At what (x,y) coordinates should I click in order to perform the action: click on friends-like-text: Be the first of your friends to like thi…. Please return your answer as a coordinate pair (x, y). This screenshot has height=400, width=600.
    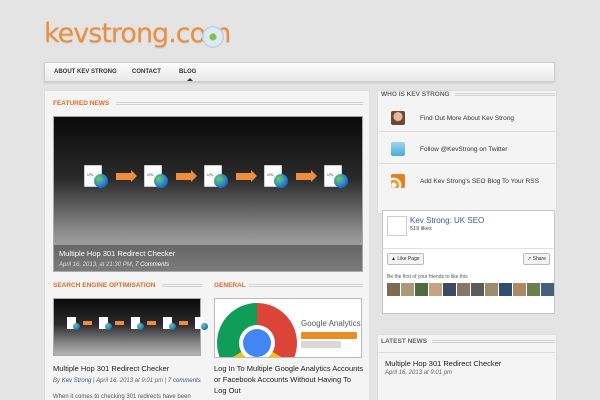
    Looking at the image, I should click on (427, 277).